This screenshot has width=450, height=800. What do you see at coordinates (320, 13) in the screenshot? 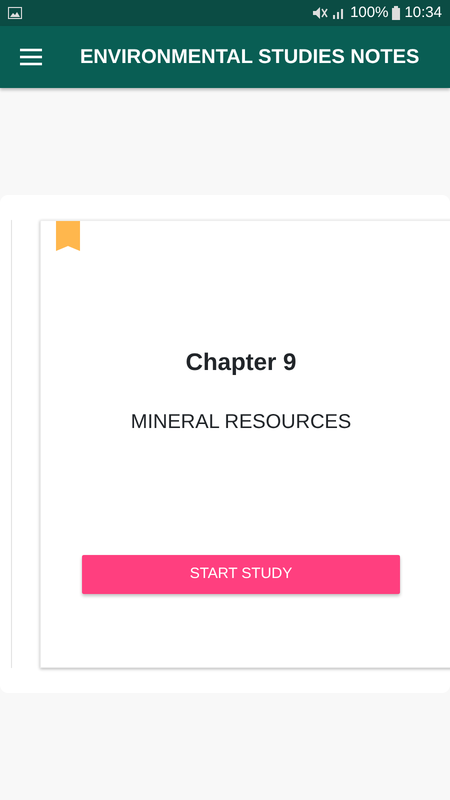
I see `mute-icon` at bounding box center [320, 13].